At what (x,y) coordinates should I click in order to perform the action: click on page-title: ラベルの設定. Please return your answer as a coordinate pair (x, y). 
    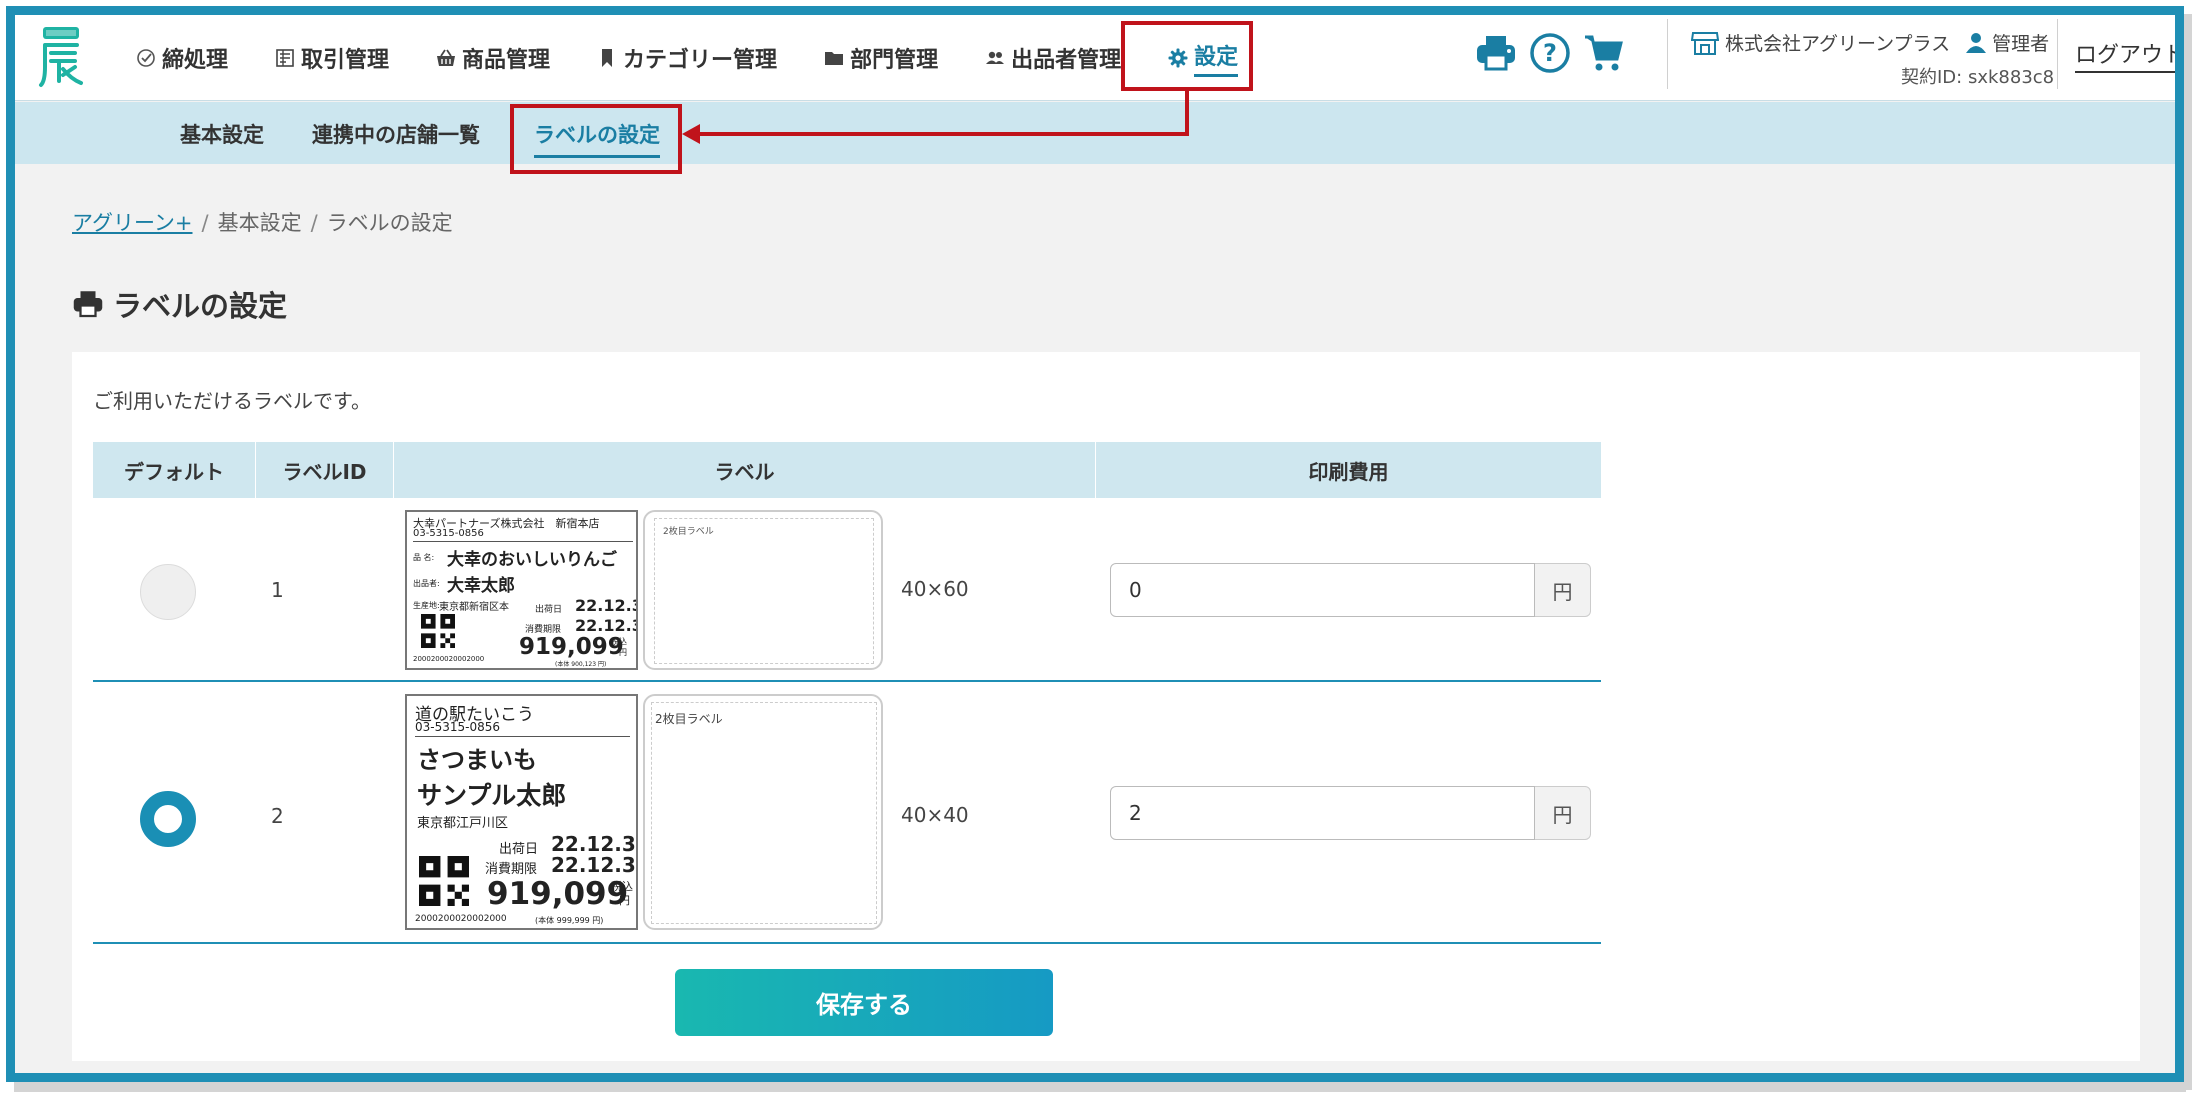
    Looking at the image, I should click on (179, 304).